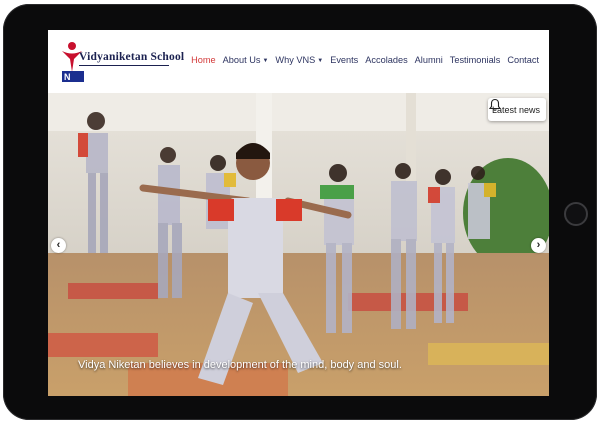 This screenshot has width=600, height=424. I want to click on bell-icon, so click(495, 104).